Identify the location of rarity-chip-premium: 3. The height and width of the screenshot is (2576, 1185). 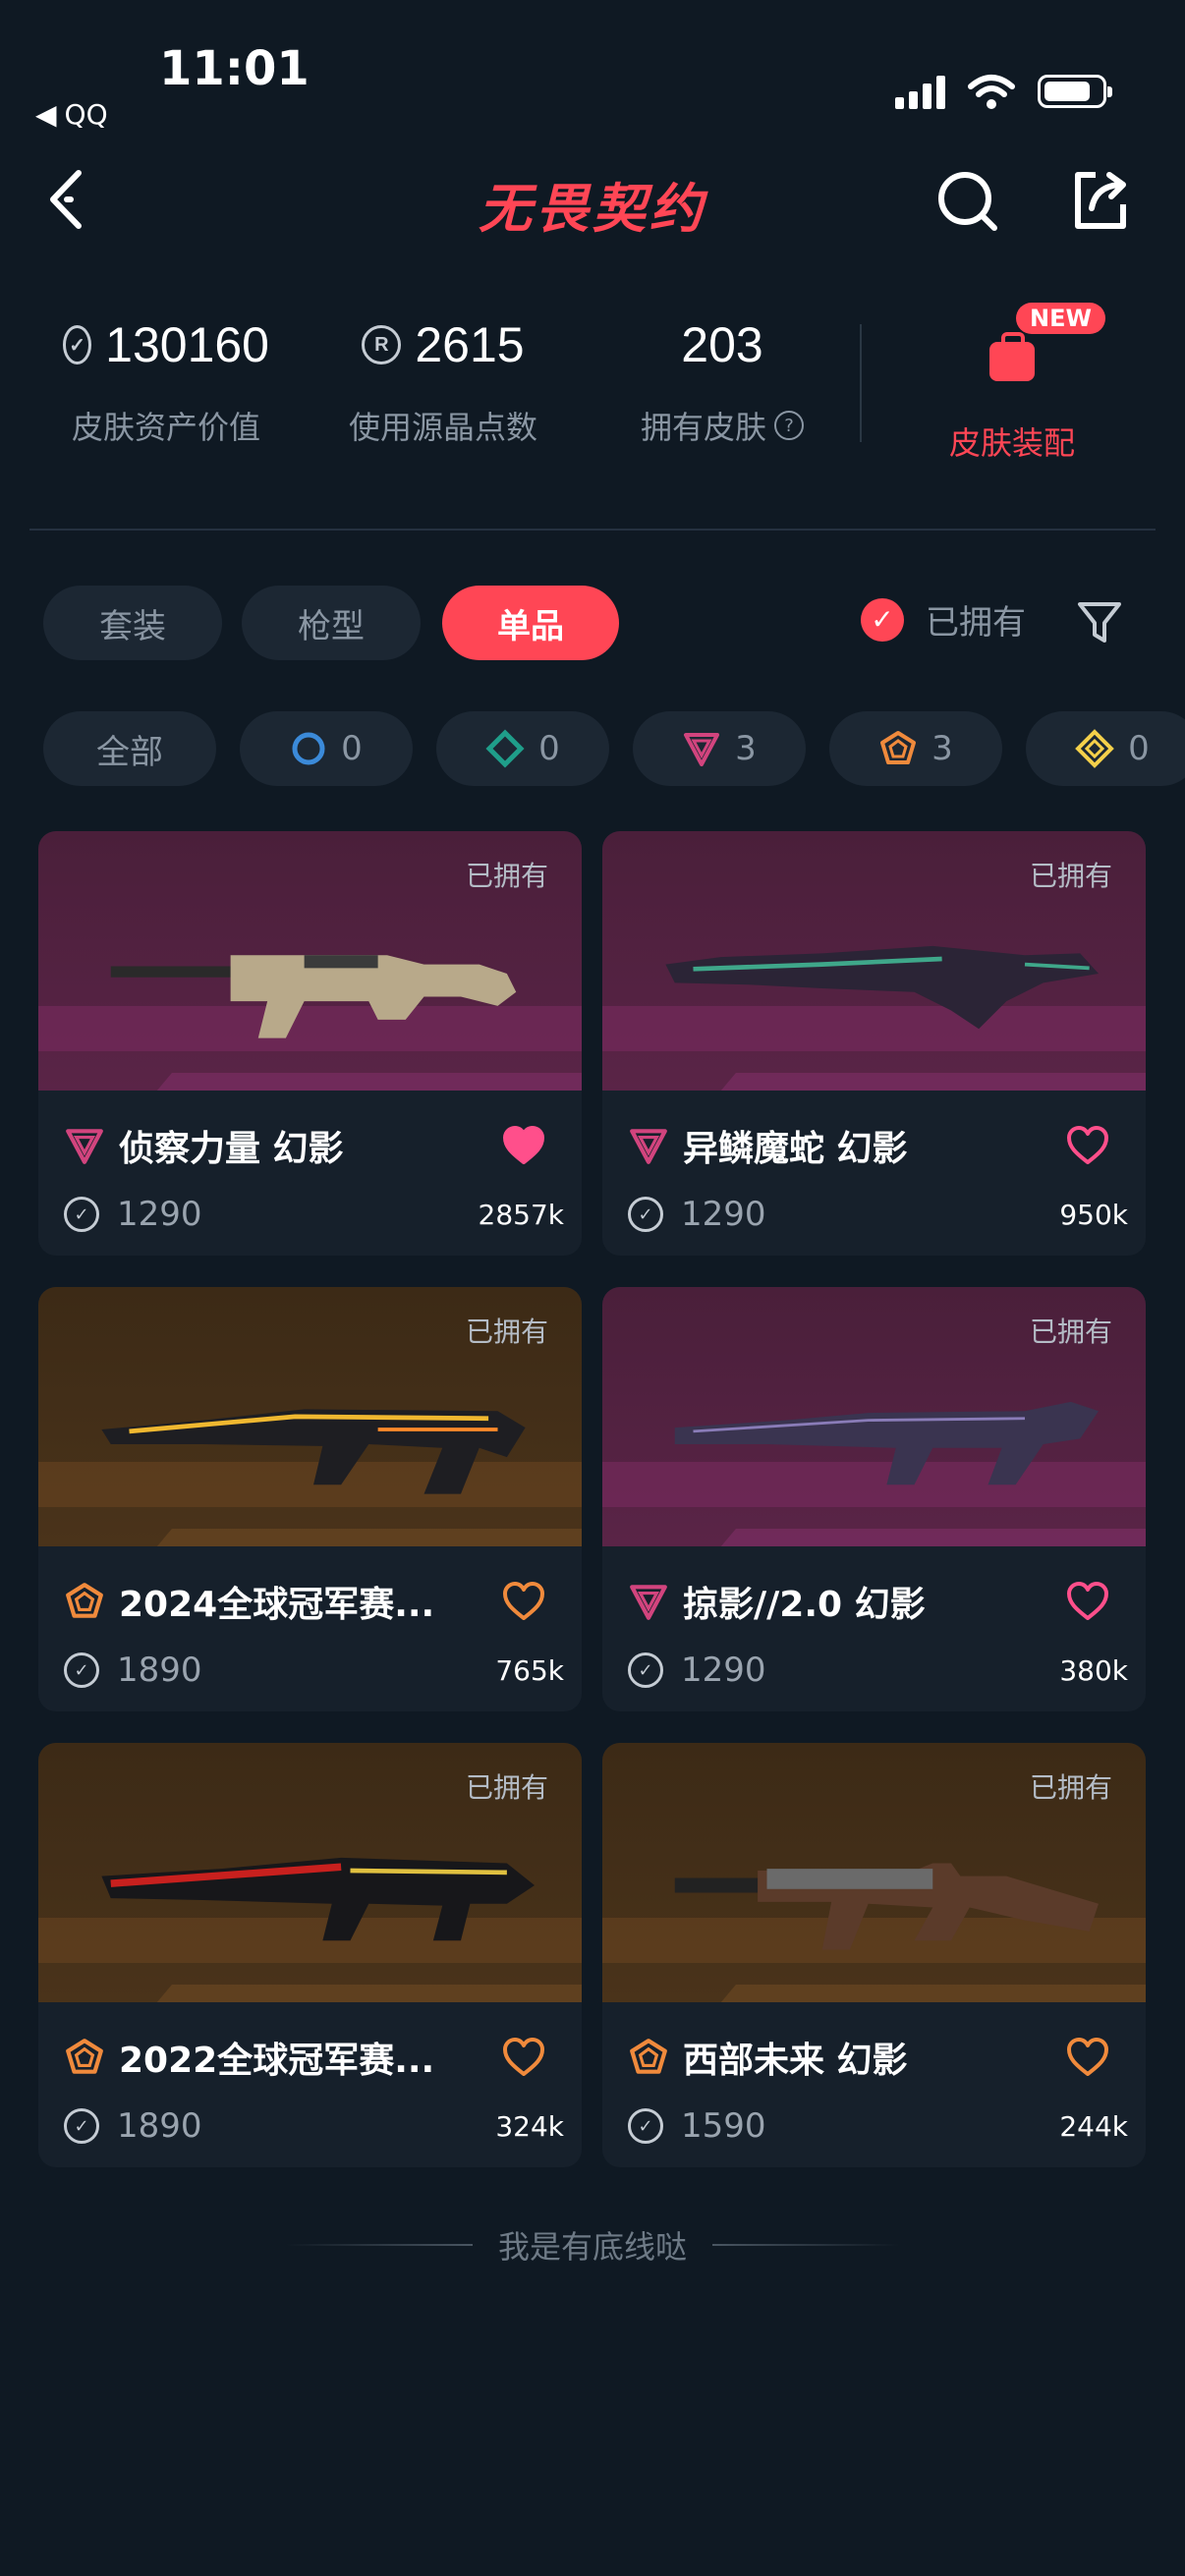
(720, 748).